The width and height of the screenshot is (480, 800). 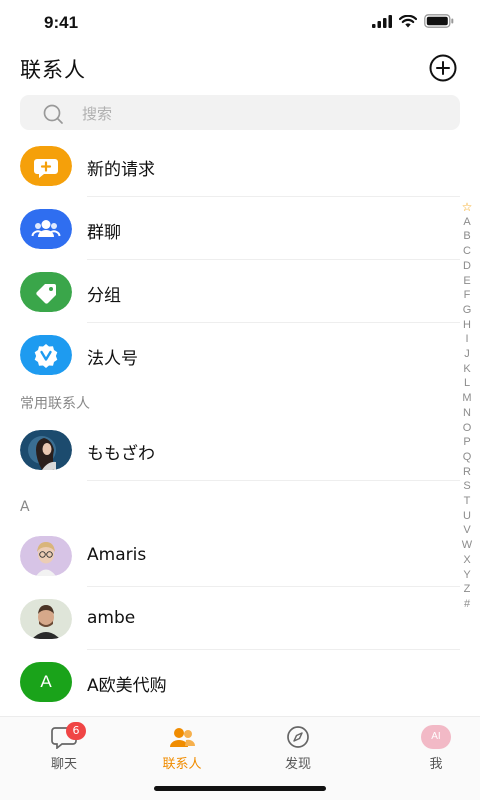 I want to click on contacts-icon, so click(x=183, y=737).